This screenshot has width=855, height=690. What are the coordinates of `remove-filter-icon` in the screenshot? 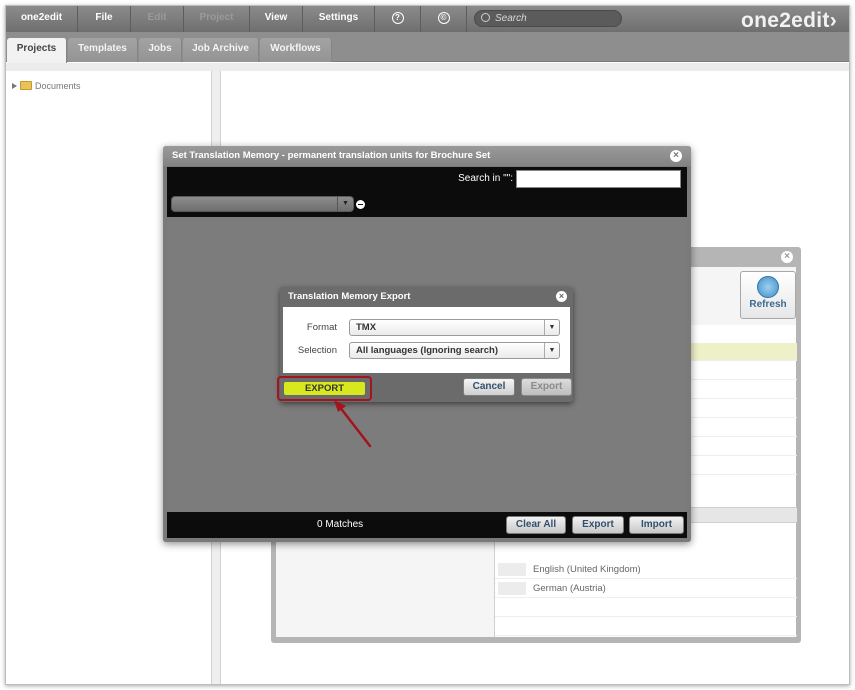 It's located at (360, 204).